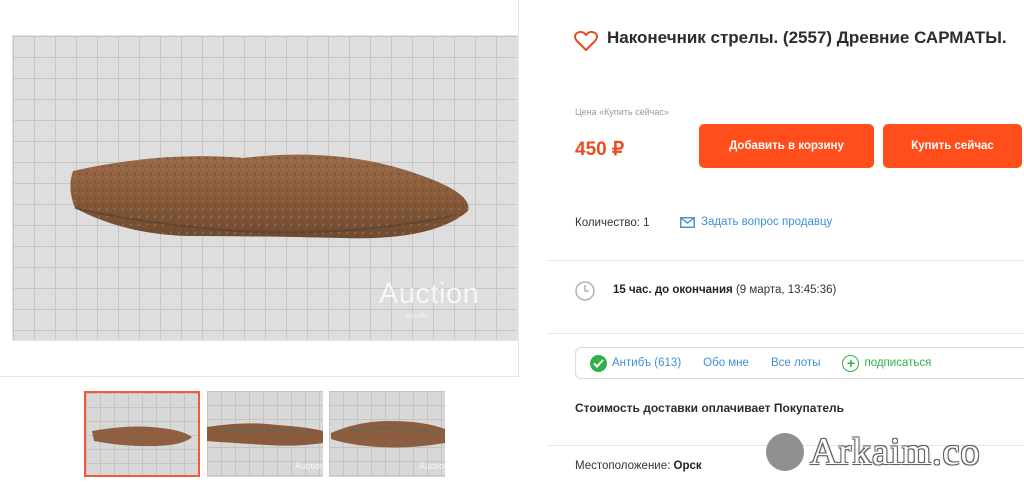  I want to click on add-to-cart-button: Добавить в корзину, so click(786, 146).